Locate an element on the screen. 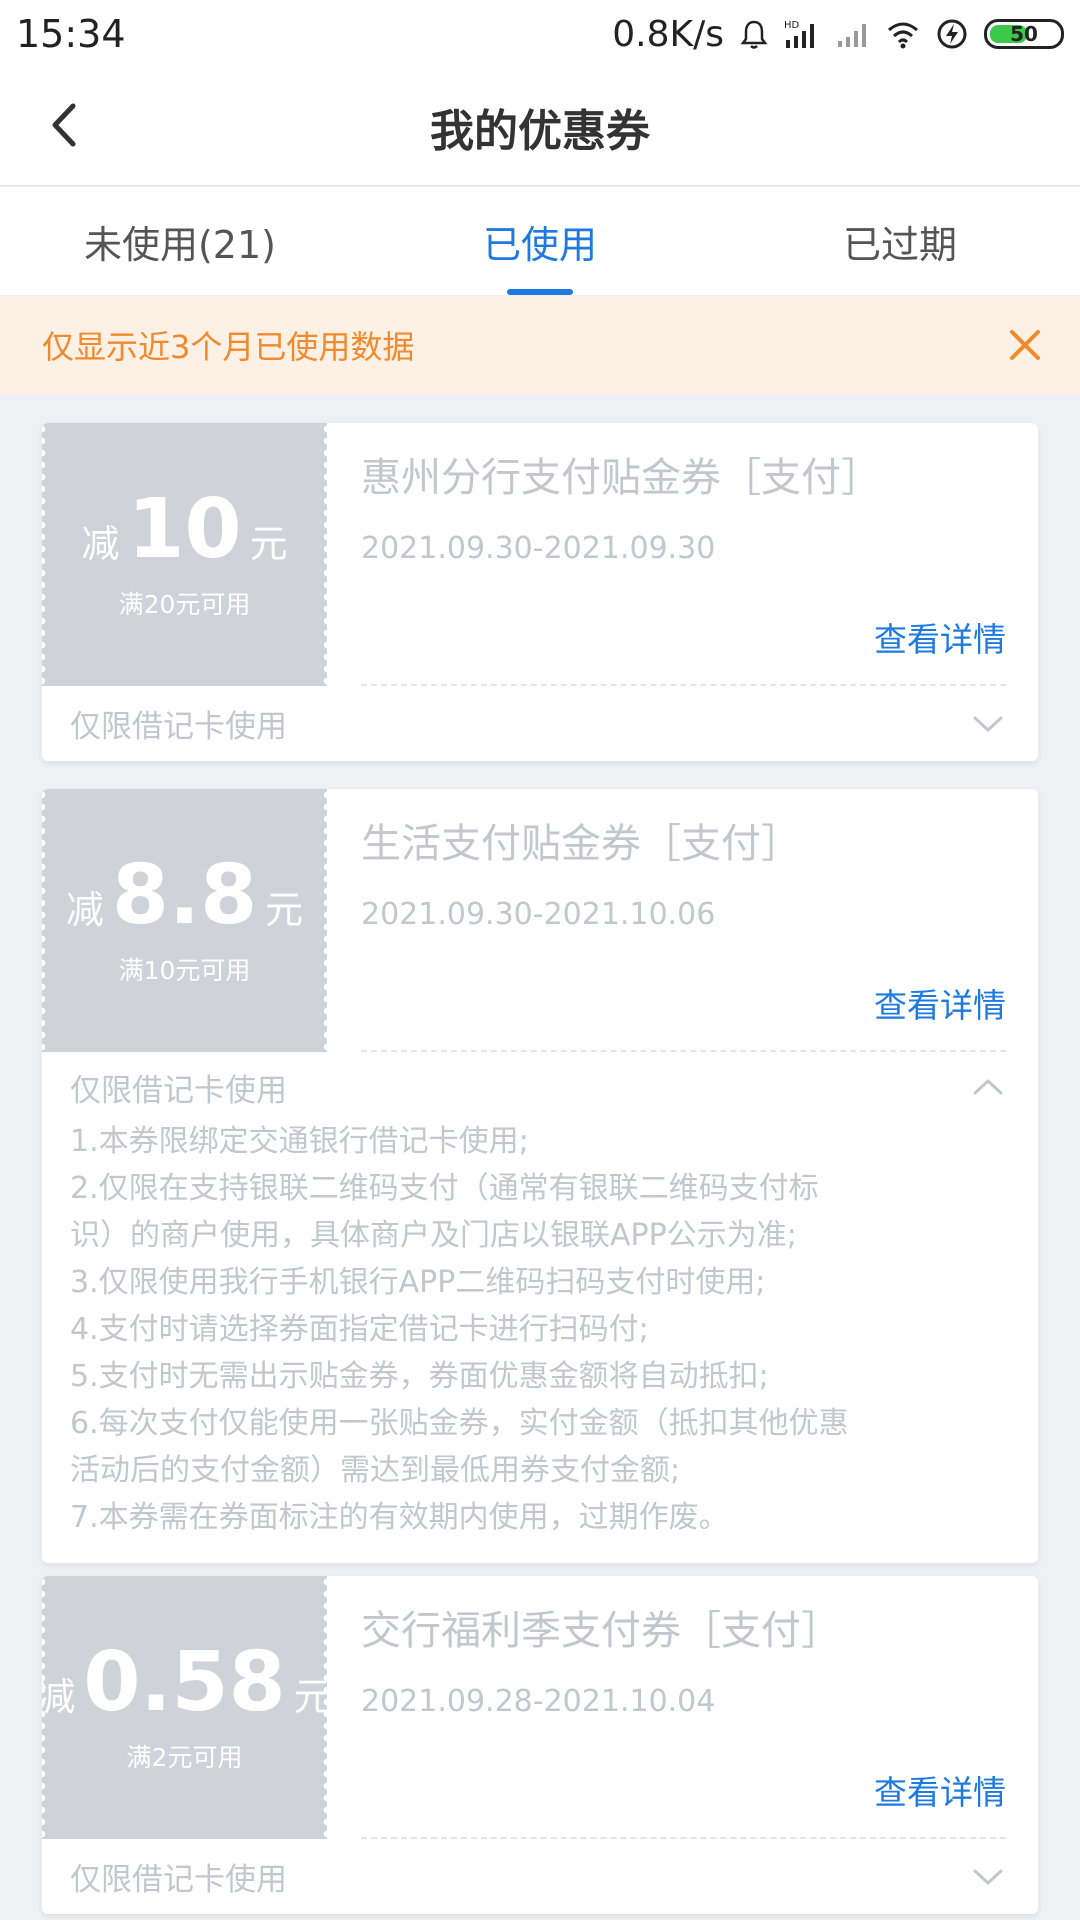 This screenshot has width=1080, height=1920. coupon-info: 惠州分行支付贴金券［支付］ 2021.09.30-2021.09.30 查看详情 is located at coordinates (682, 554).